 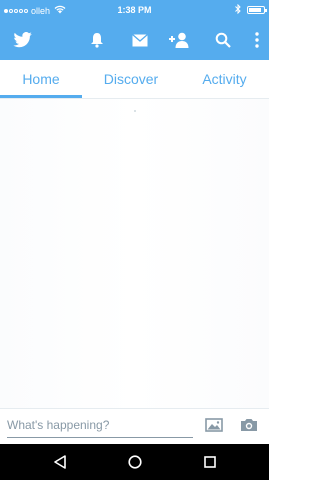 I want to click on system-nav-bar, so click(x=134, y=462).